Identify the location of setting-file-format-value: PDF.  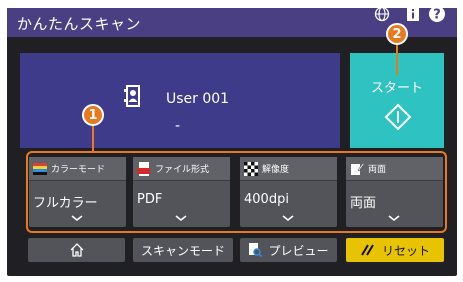
(150, 199).